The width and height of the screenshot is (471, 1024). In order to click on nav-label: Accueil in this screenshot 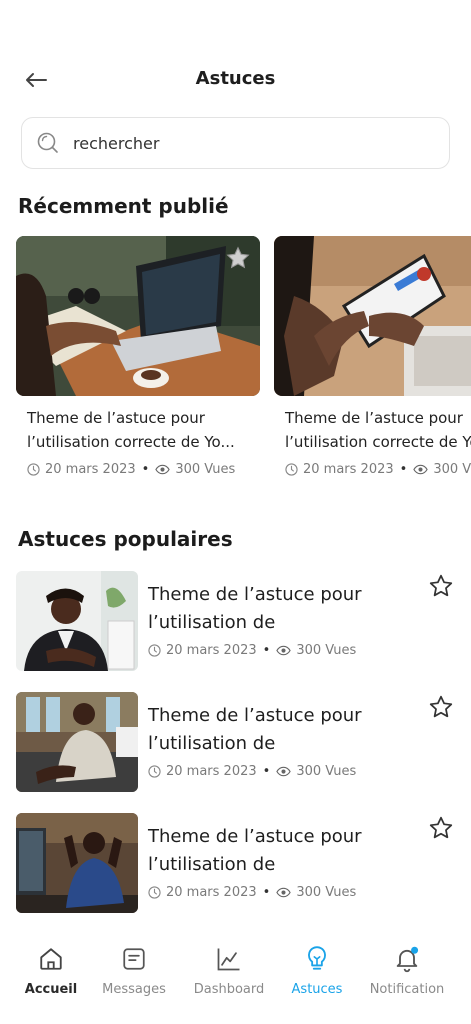, I will do `click(51, 989)`.